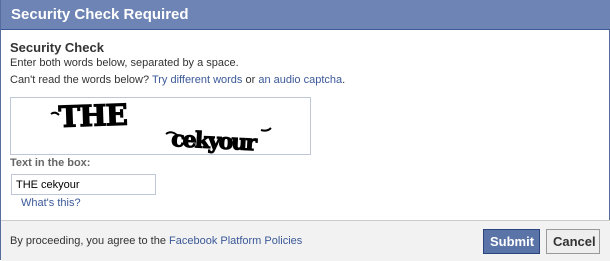 Image resolution: width=610 pixels, height=261 pixels. I want to click on text-in-box-label: Text in the box:, so click(50, 163).